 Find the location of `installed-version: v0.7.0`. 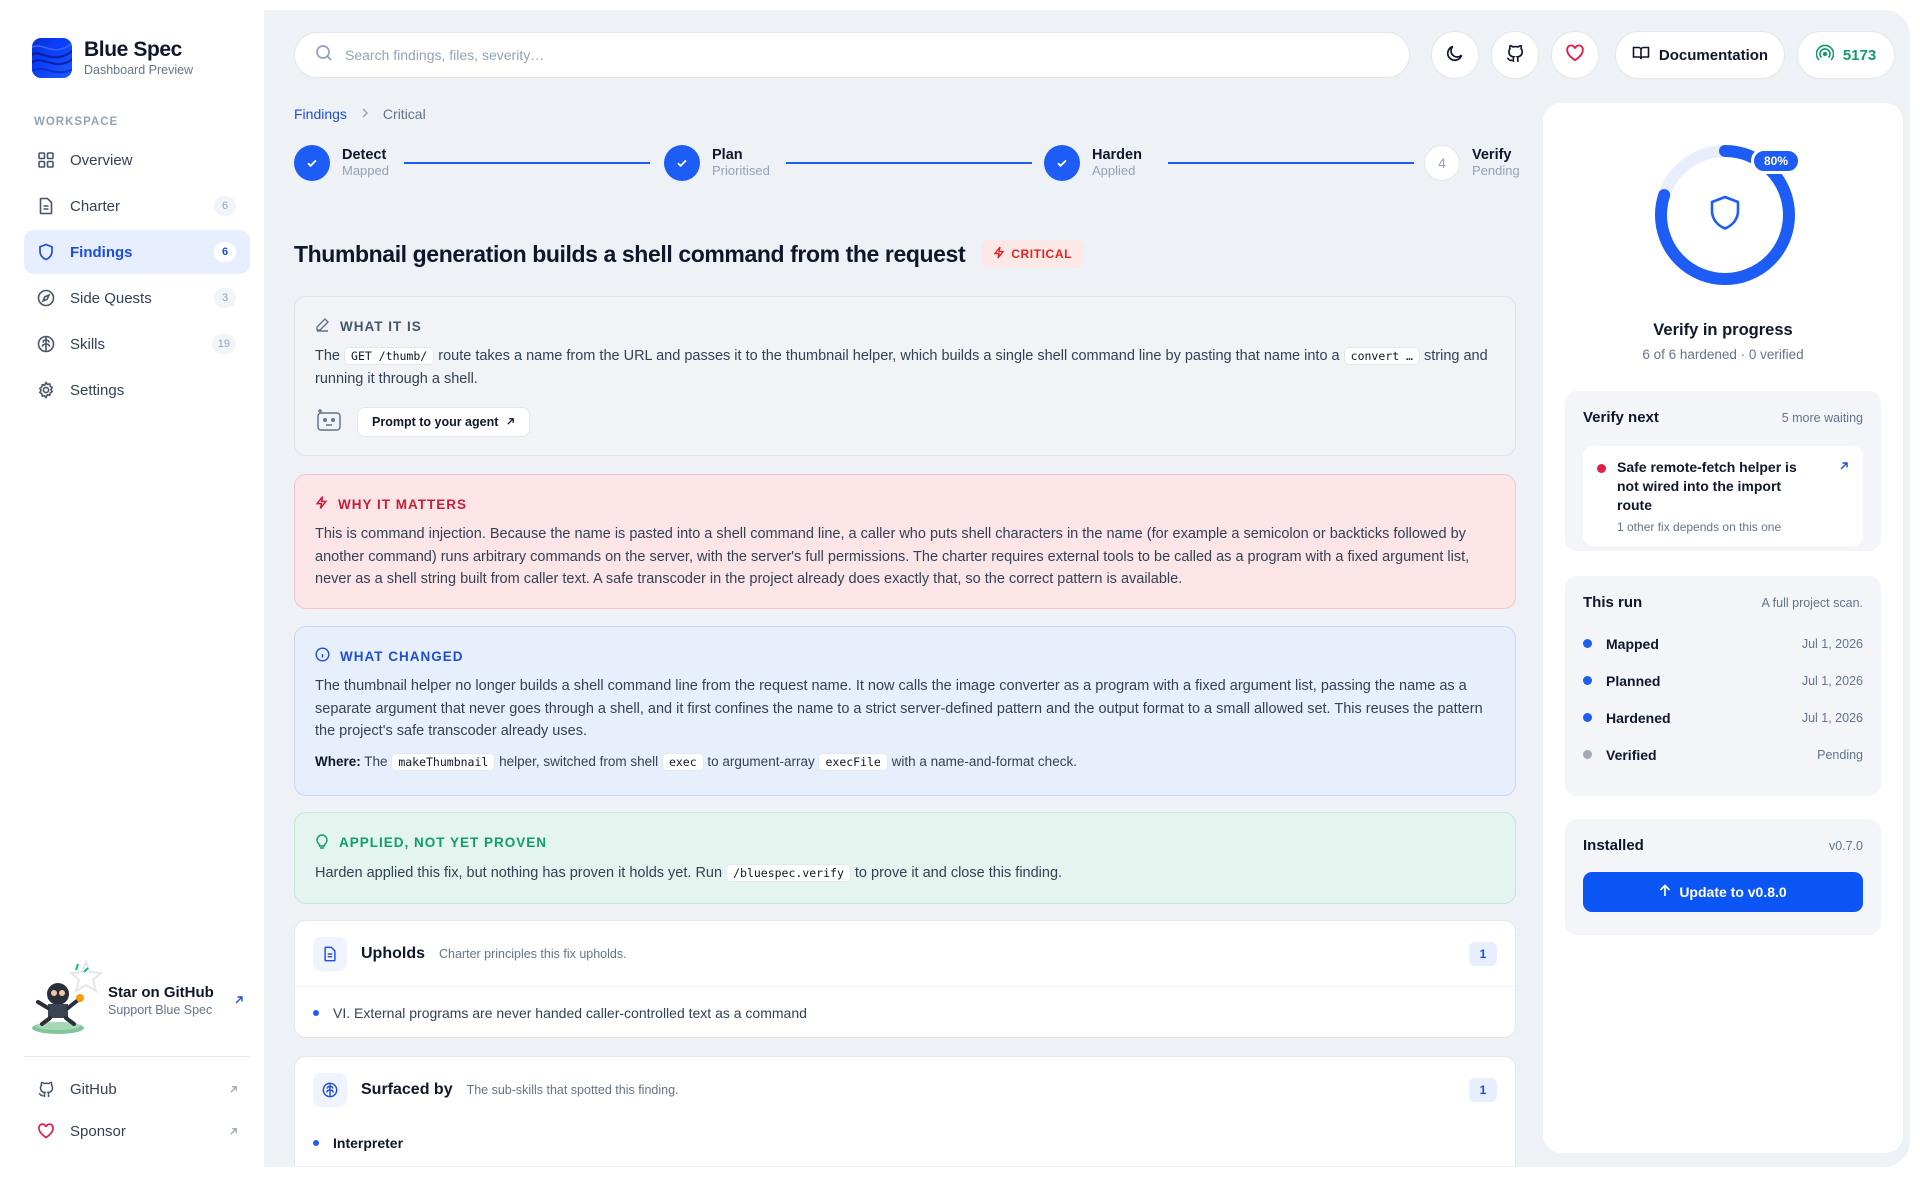

installed-version: v0.7.0 is located at coordinates (1845, 845).